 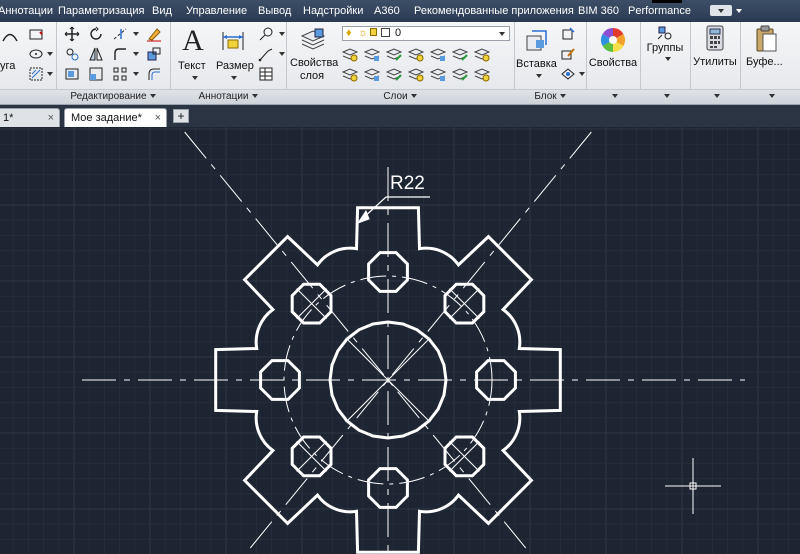 I want to click on layer-dropdown: ♦ ☼ 0, so click(x=426, y=33).